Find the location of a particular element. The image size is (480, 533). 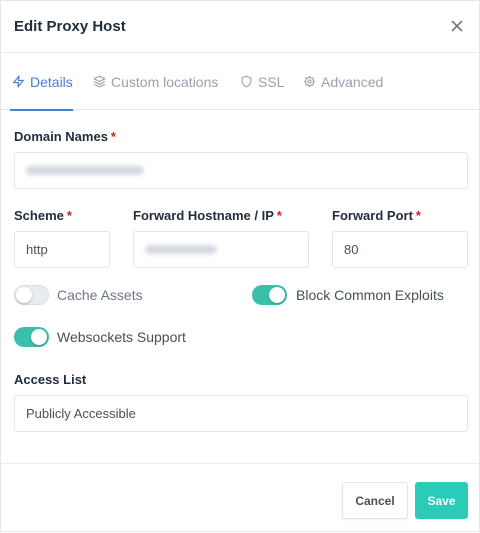

tab-ssl: SSL is located at coordinates (262, 81).